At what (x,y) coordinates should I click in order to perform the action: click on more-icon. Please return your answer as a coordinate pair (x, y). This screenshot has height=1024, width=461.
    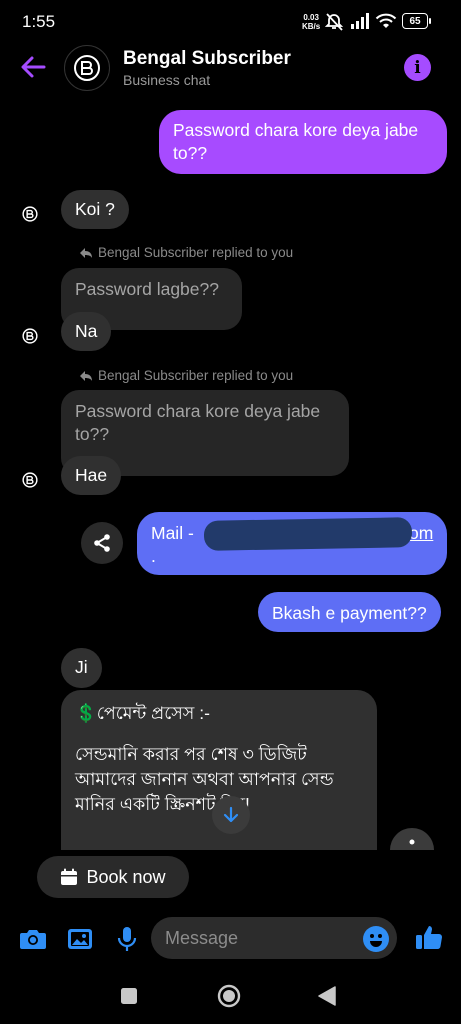
    Looking at the image, I should click on (412, 842).